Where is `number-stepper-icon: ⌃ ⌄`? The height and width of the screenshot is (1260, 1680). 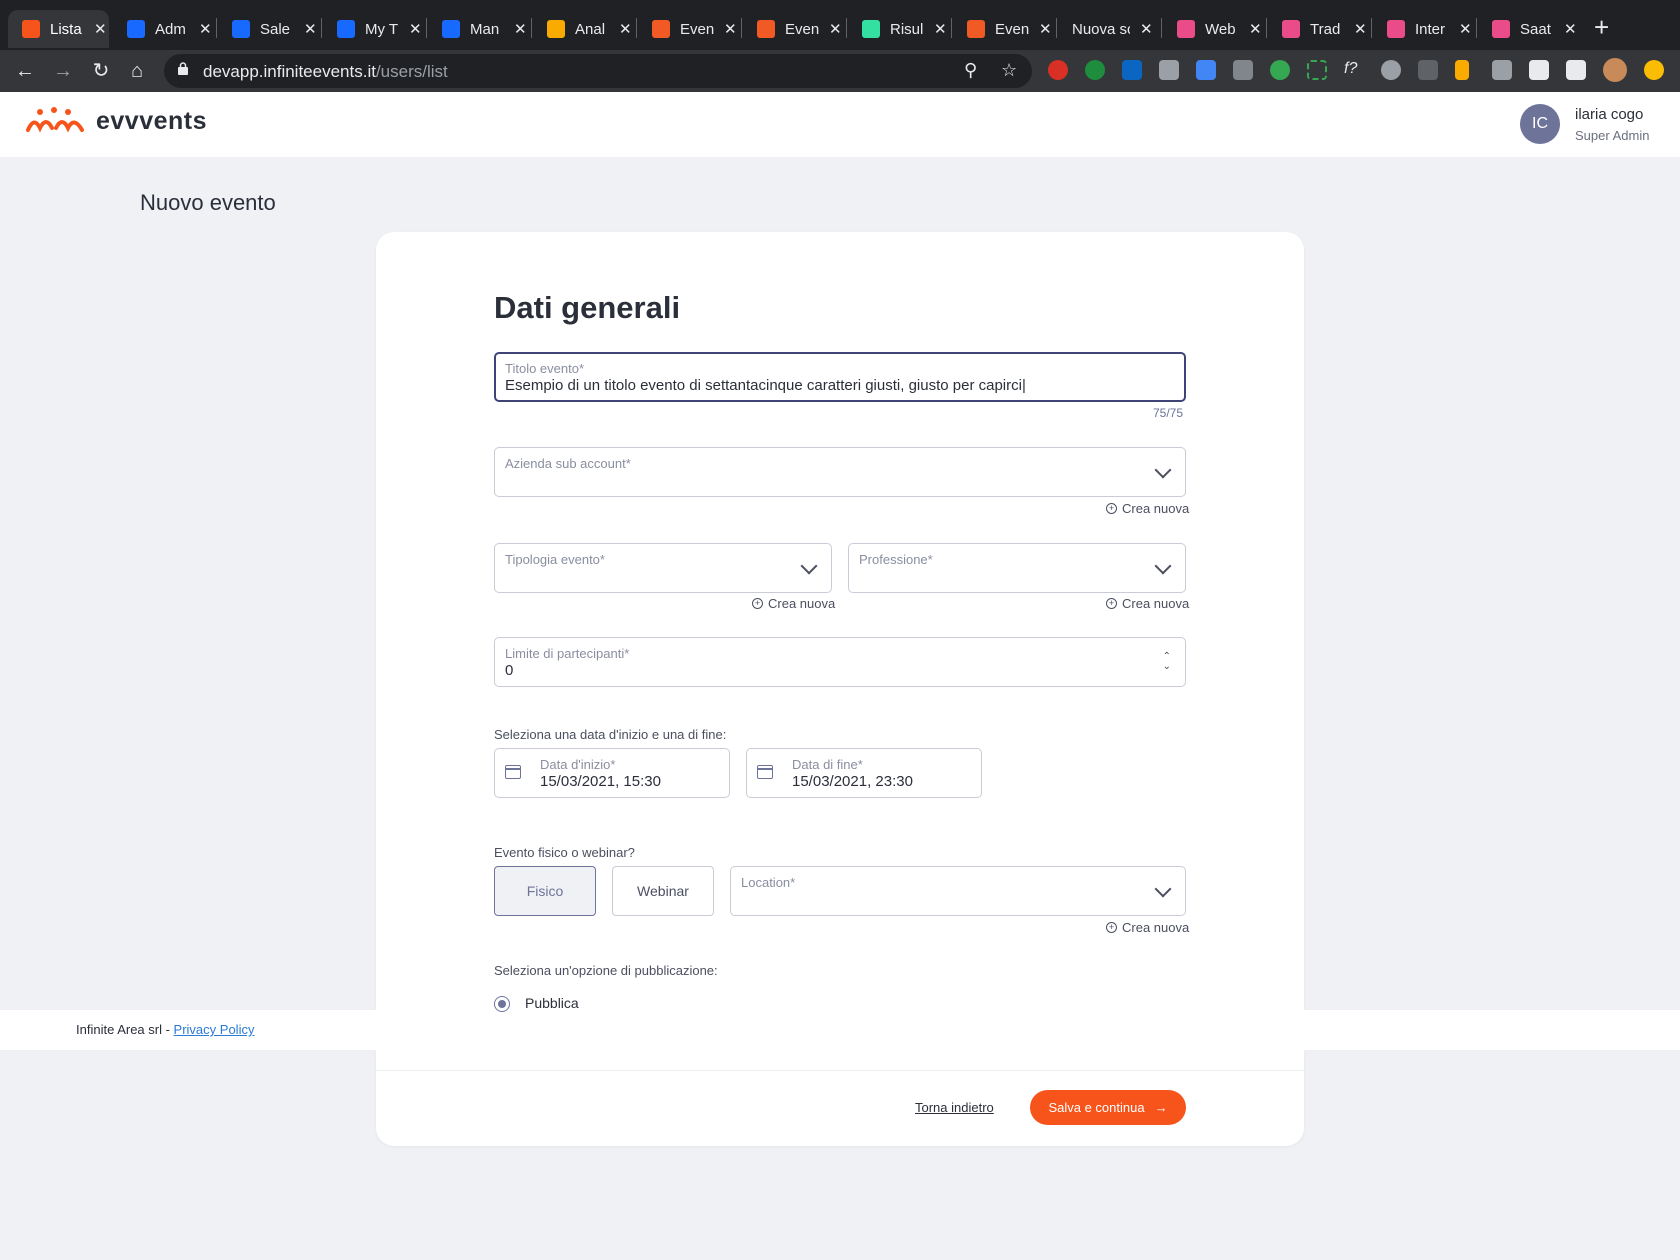
number-stepper-icon: ⌃ ⌄ is located at coordinates (1167, 662).